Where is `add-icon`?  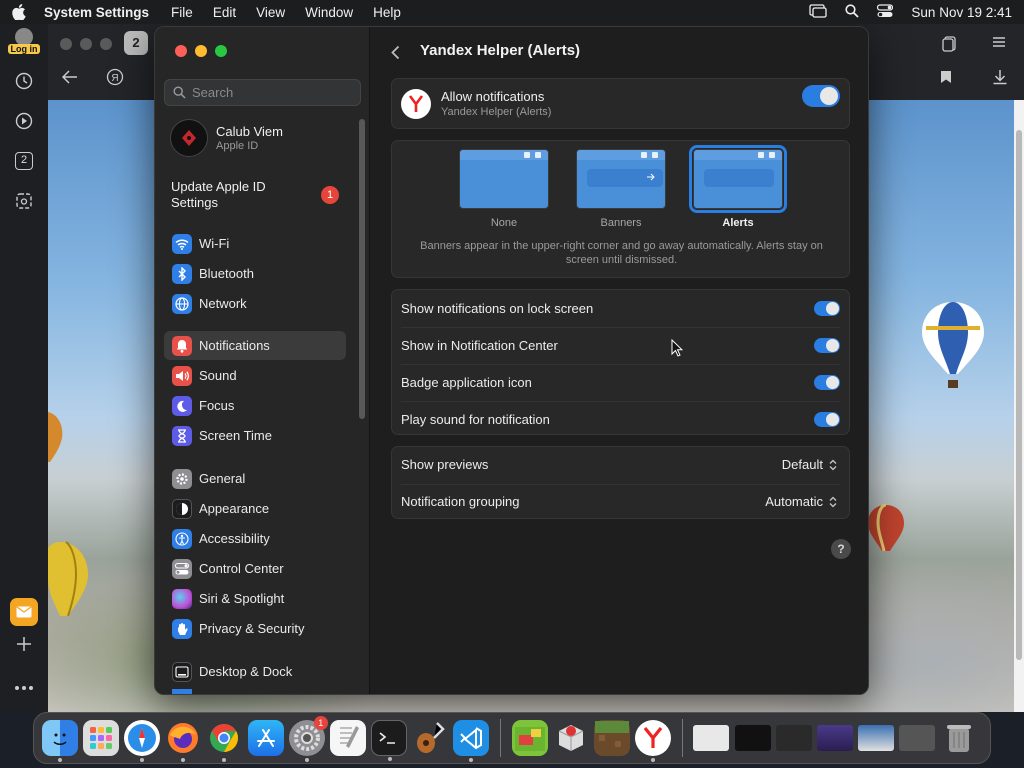
add-icon is located at coordinates (24, 644).